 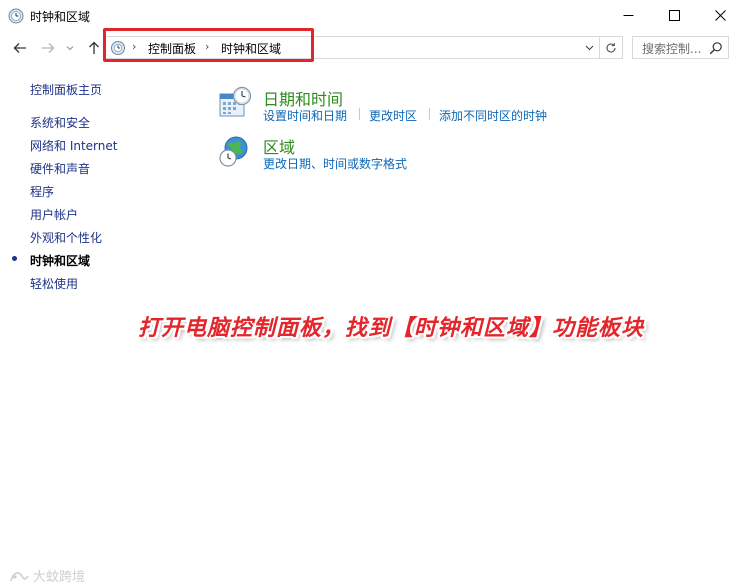 What do you see at coordinates (335, 163) in the screenshot?
I see `link-change-formats: 更改日期、时间或数字格式` at bounding box center [335, 163].